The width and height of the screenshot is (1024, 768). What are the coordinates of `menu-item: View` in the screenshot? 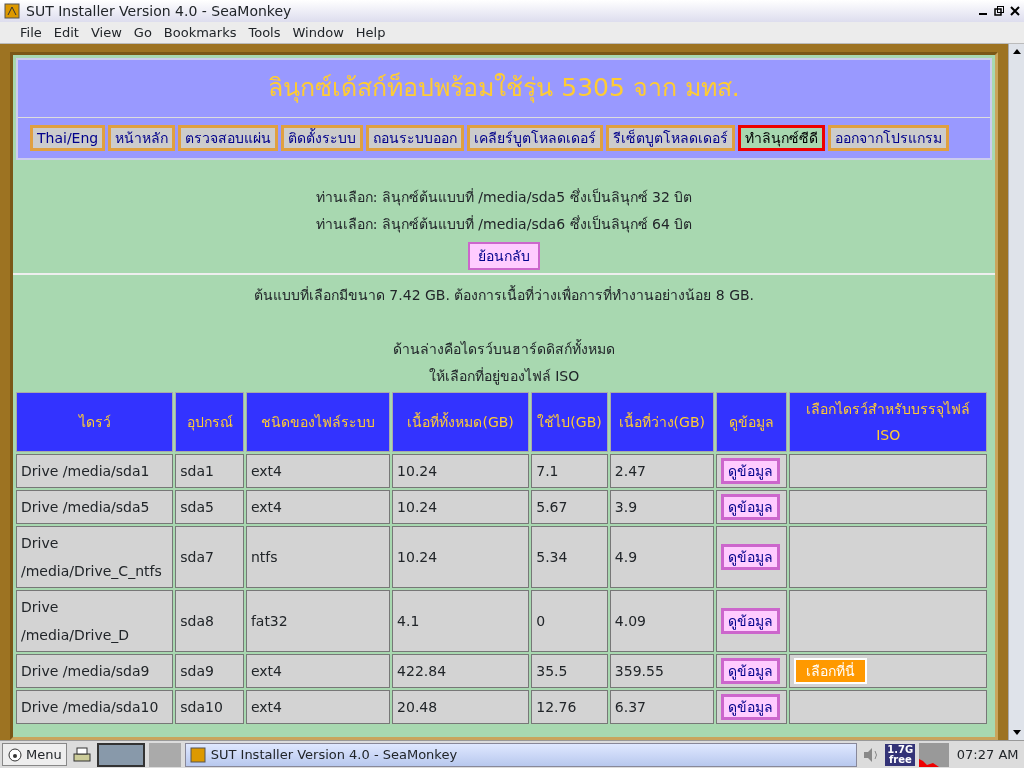 It's located at (106, 32).